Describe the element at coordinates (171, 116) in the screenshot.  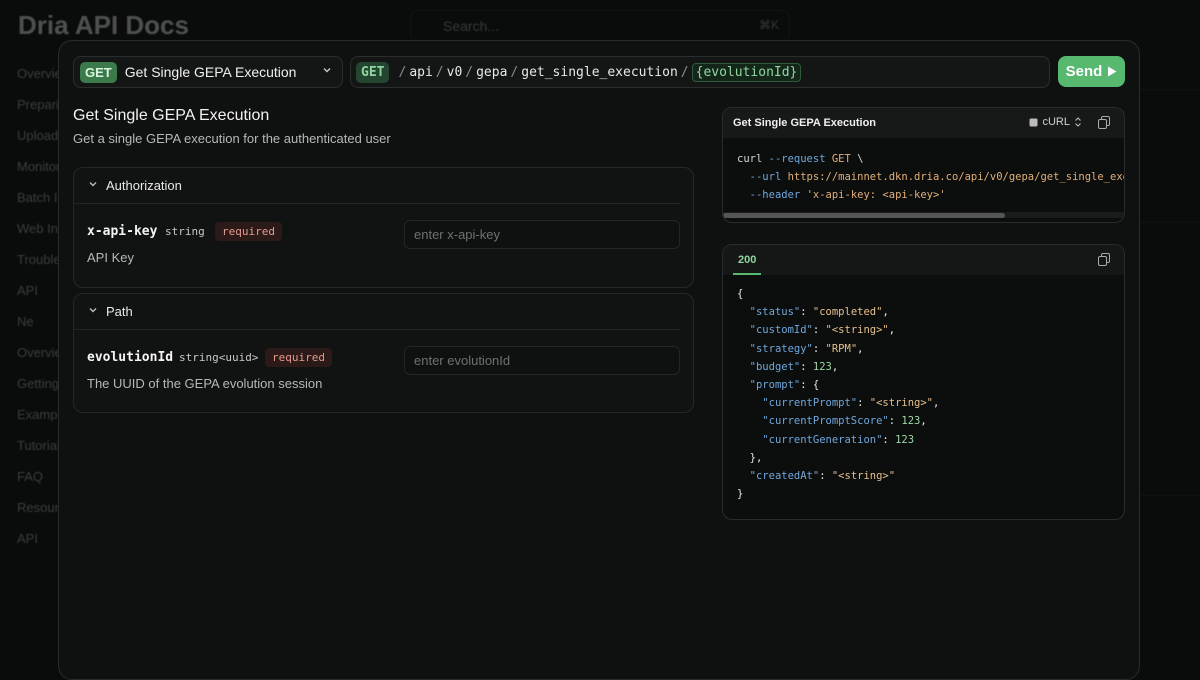
I see `endpoint-title: Get Single GEPA Execution` at that location.